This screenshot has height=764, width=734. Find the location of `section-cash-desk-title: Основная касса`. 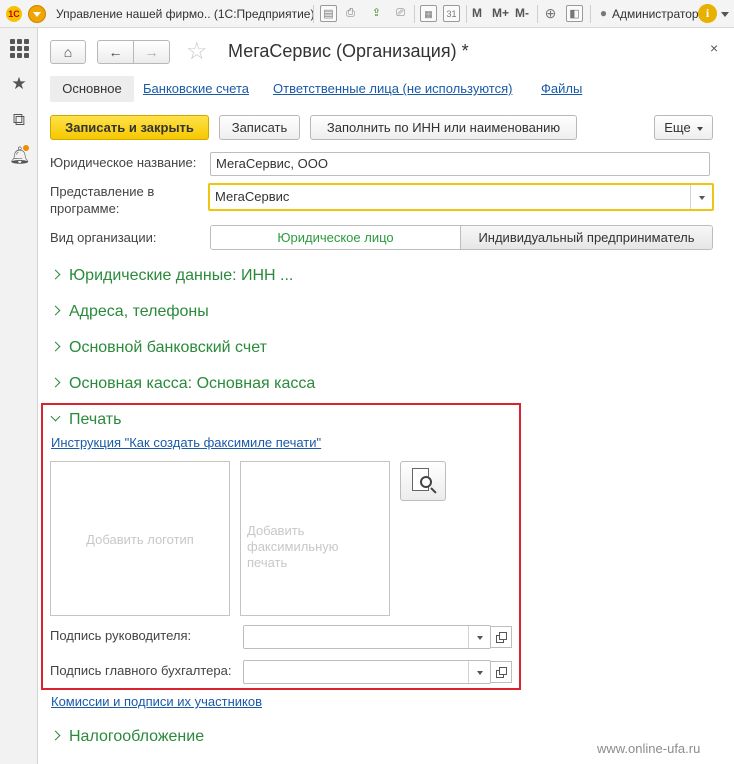

section-cash-desk-title: Основная касса is located at coordinates (192, 383).